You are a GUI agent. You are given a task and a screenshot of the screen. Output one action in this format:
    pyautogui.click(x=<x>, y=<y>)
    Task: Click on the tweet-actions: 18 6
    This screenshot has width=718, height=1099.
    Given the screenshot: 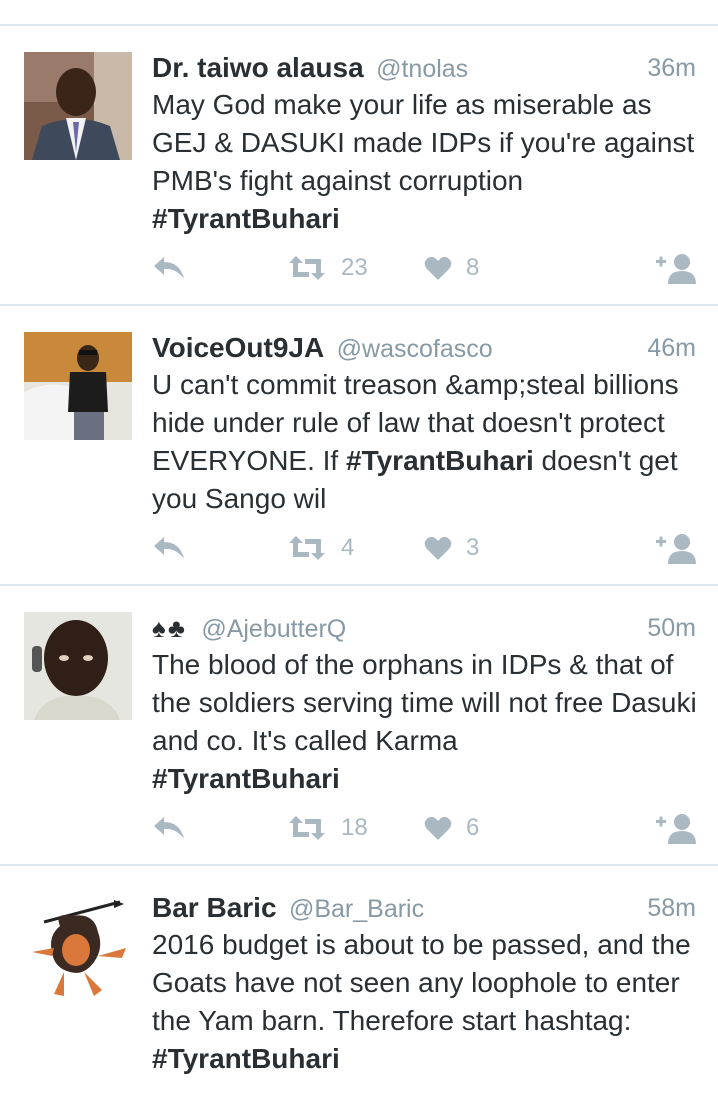 What is the action you would take?
    pyautogui.click(x=425, y=828)
    